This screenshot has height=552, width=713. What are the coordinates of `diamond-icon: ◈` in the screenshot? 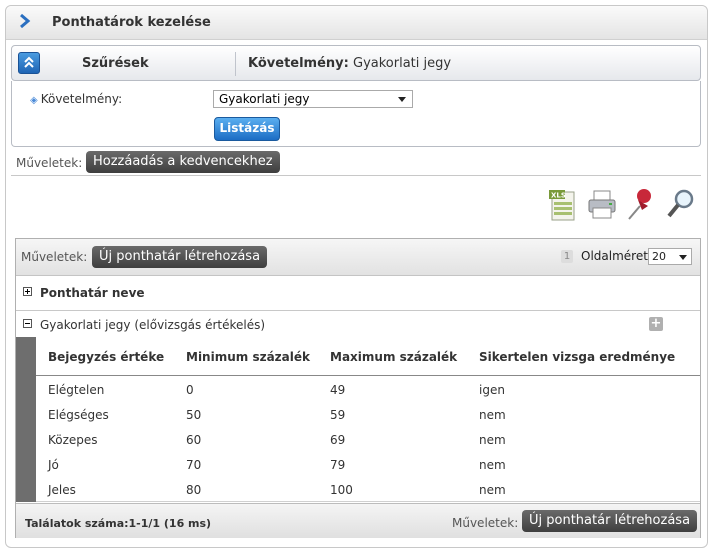 It's located at (34, 100).